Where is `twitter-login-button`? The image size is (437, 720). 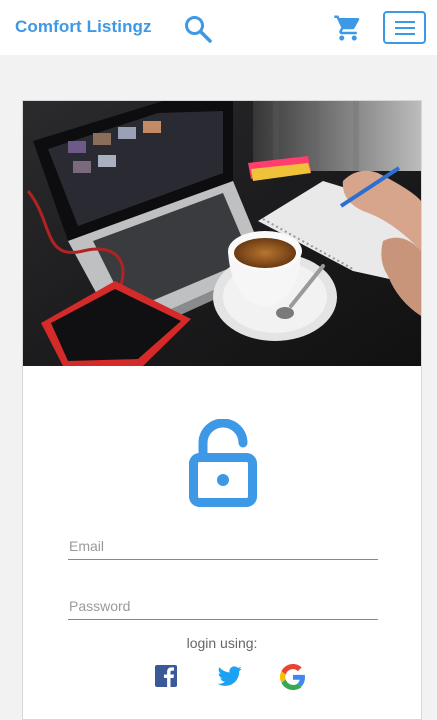 twitter-login-button is located at coordinates (230, 677).